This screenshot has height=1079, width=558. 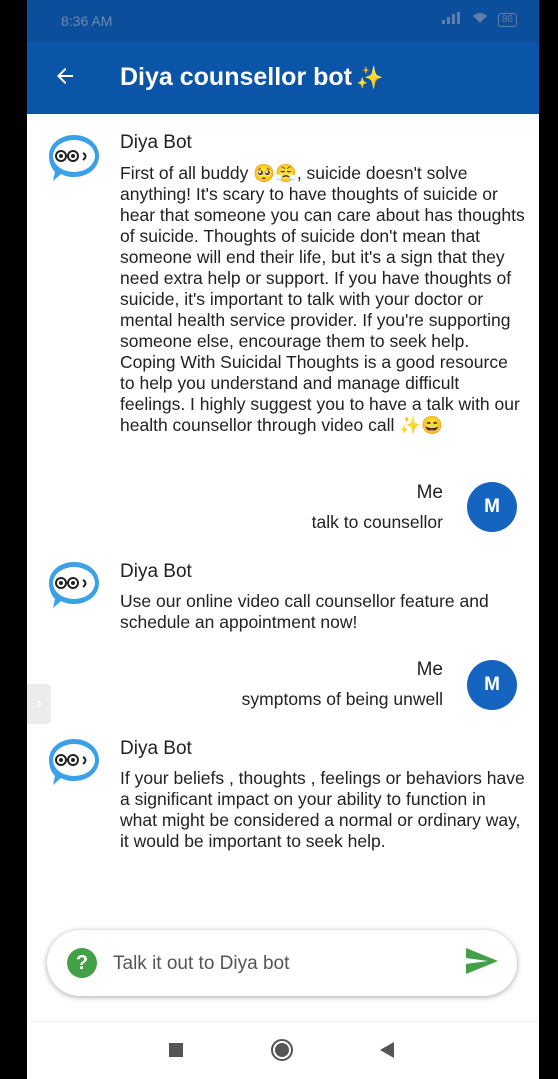 What do you see at coordinates (451, 19) in the screenshot?
I see `signal-icon` at bounding box center [451, 19].